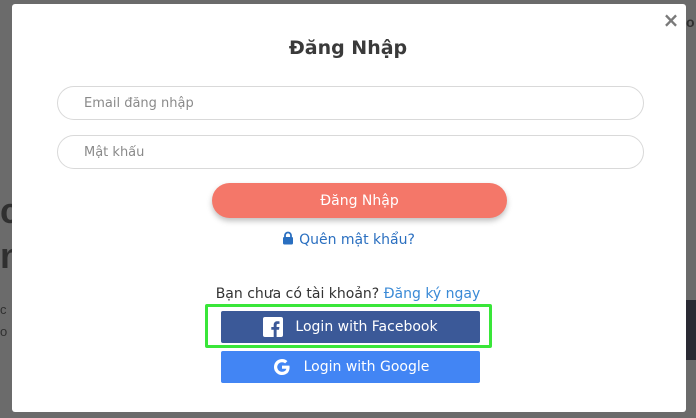 The width and height of the screenshot is (696, 418). What do you see at coordinates (288, 238) in the screenshot?
I see `lock-icon` at bounding box center [288, 238].